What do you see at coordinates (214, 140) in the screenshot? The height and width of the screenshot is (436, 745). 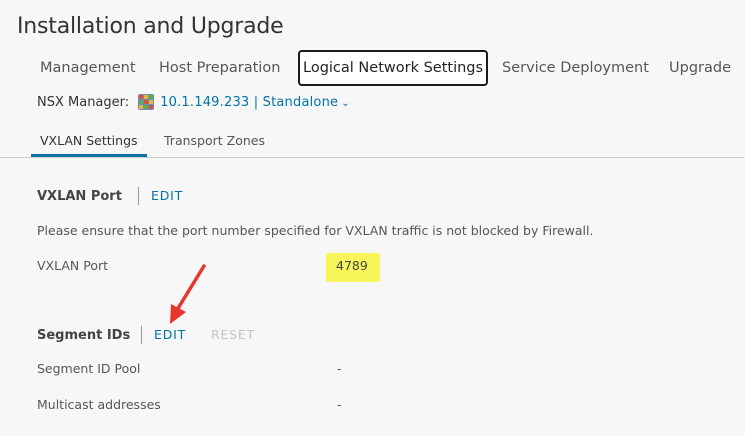 I see `tab-transport-zones: Transport Zones` at bounding box center [214, 140].